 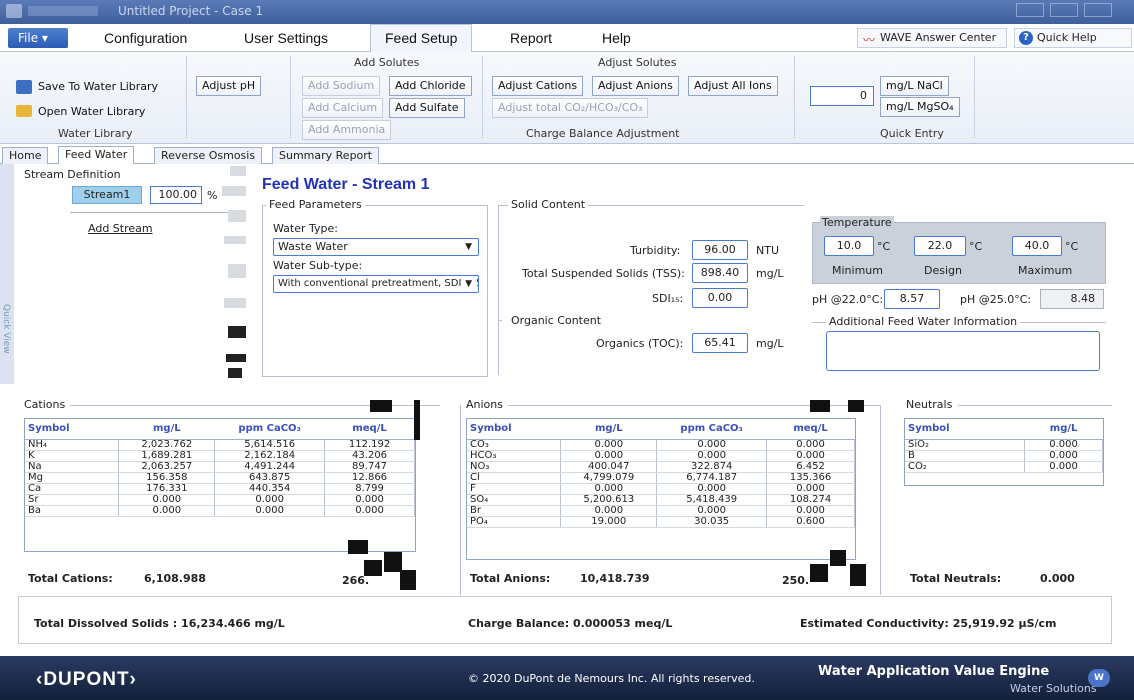 I want to click on ion-value-cell: 2,063.257, so click(x=167, y=467).